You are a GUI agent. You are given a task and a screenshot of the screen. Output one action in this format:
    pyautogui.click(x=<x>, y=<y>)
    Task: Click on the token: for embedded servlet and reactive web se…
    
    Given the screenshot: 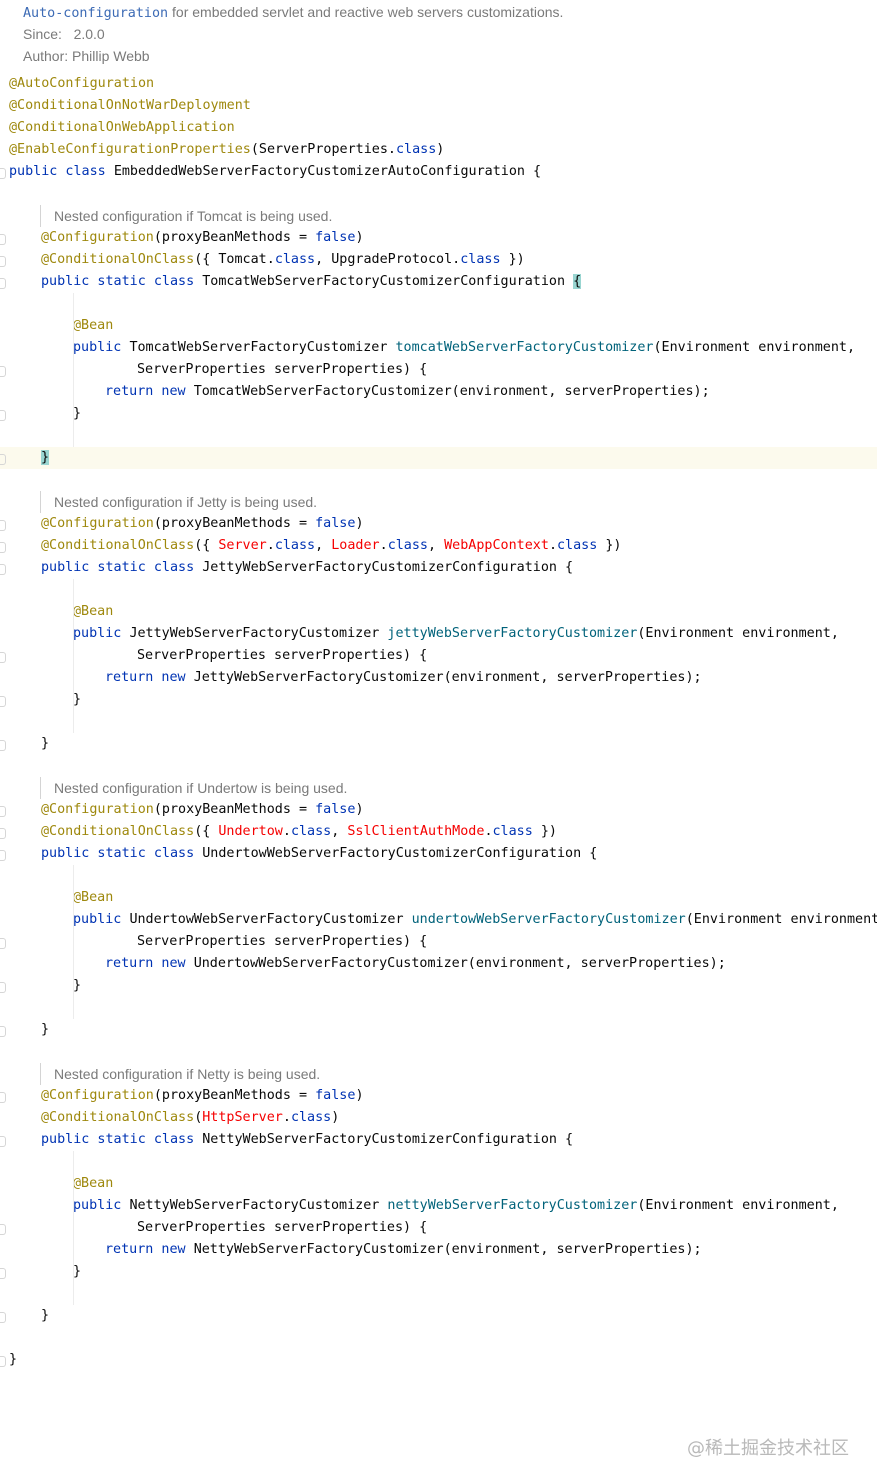 What is the action you would take?
    pyautogui.click(x=366, y=12)
    